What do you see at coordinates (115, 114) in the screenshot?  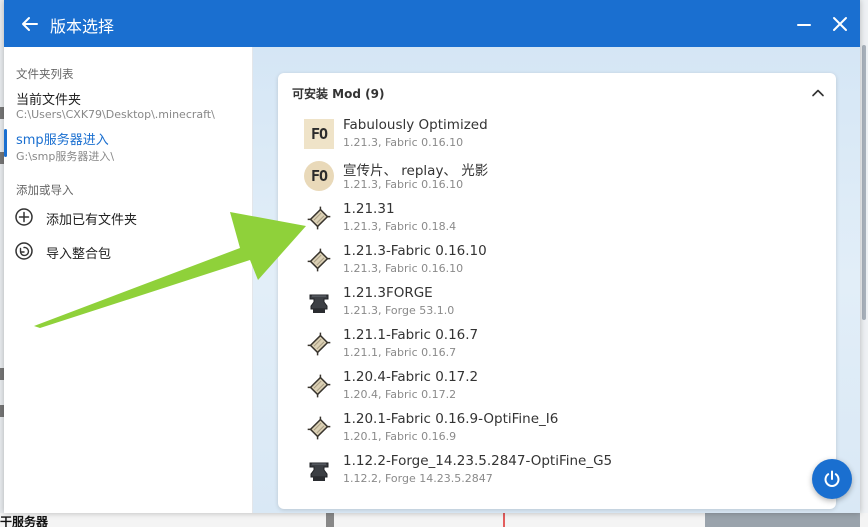 I see `folder-path: C:\Users\CXK79\Desktop\.minecraft\` at bounding box center [115, 114].